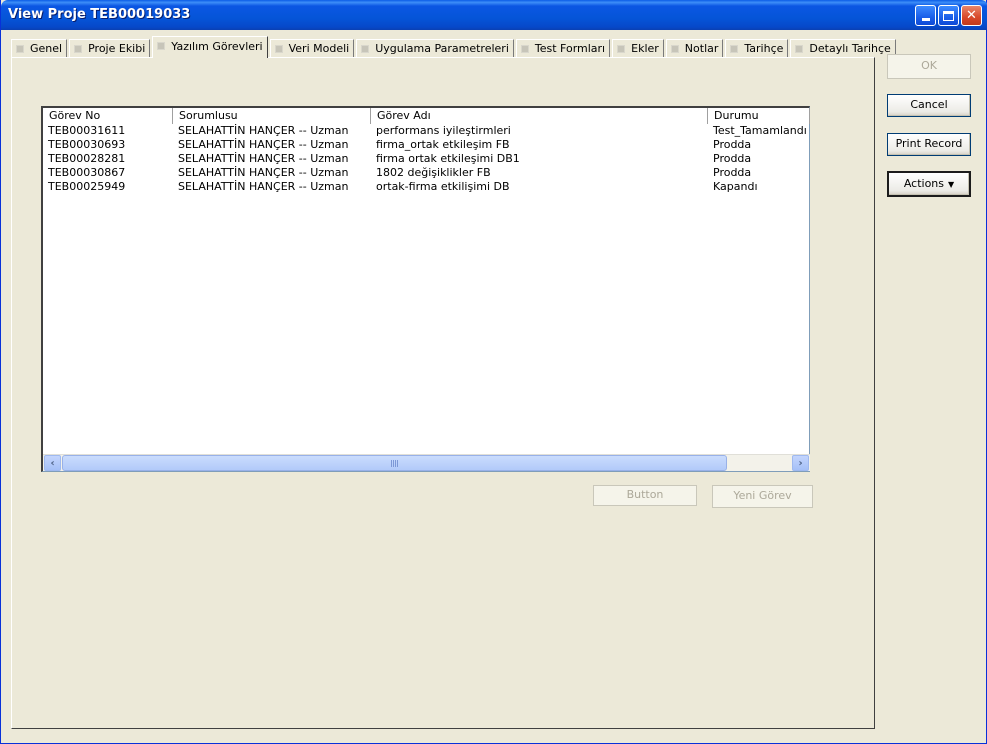 The width and height of the screenshot is (987, 744). What do you see at coordinates (217, 46) in the screenshot?
I see `tab-label: Yazılım Görevleri` at bounding box center [217, 46].